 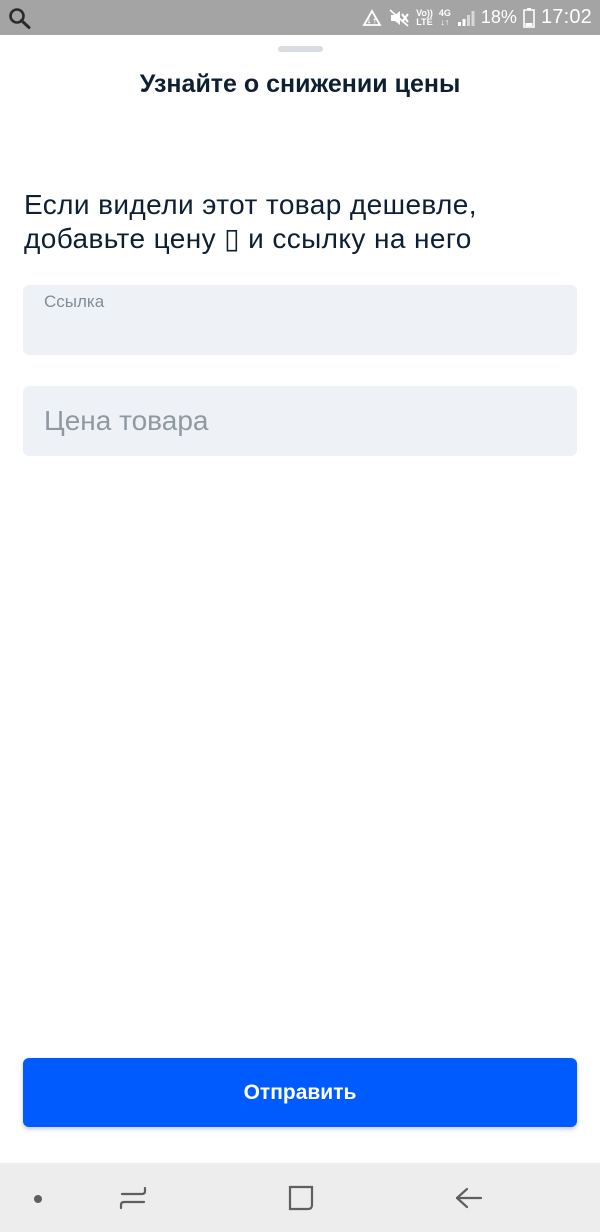 I want to click on data-saver-icon: ↓↑, so click(x=372, y=17).